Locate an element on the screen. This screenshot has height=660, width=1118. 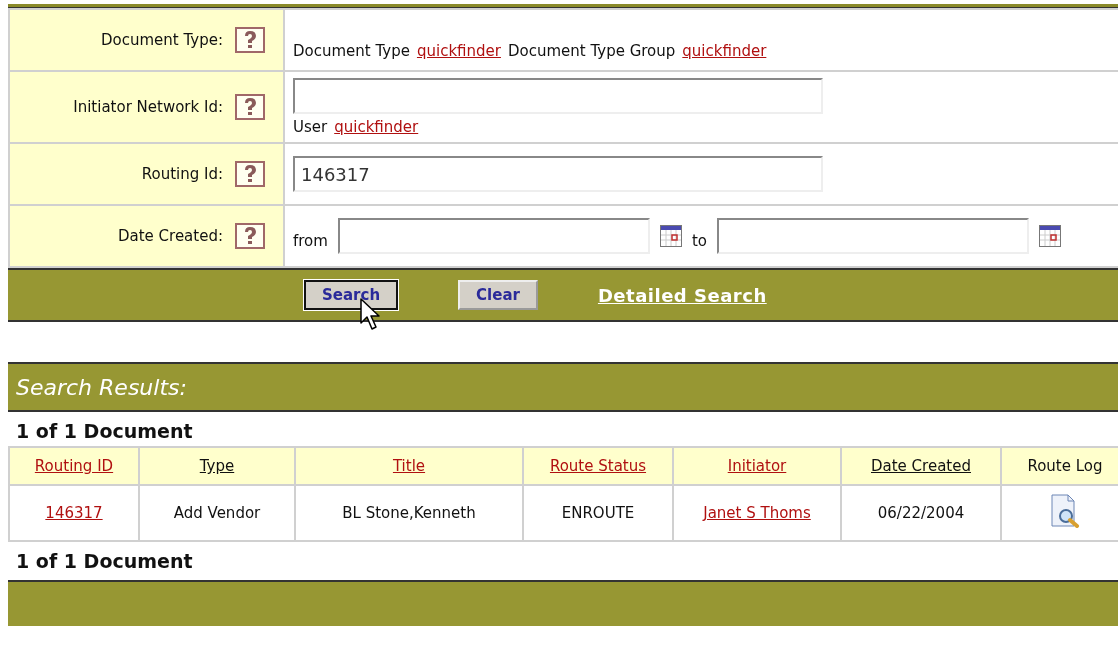
table-cell: Add Vendor is located at coordinates (217, 513).